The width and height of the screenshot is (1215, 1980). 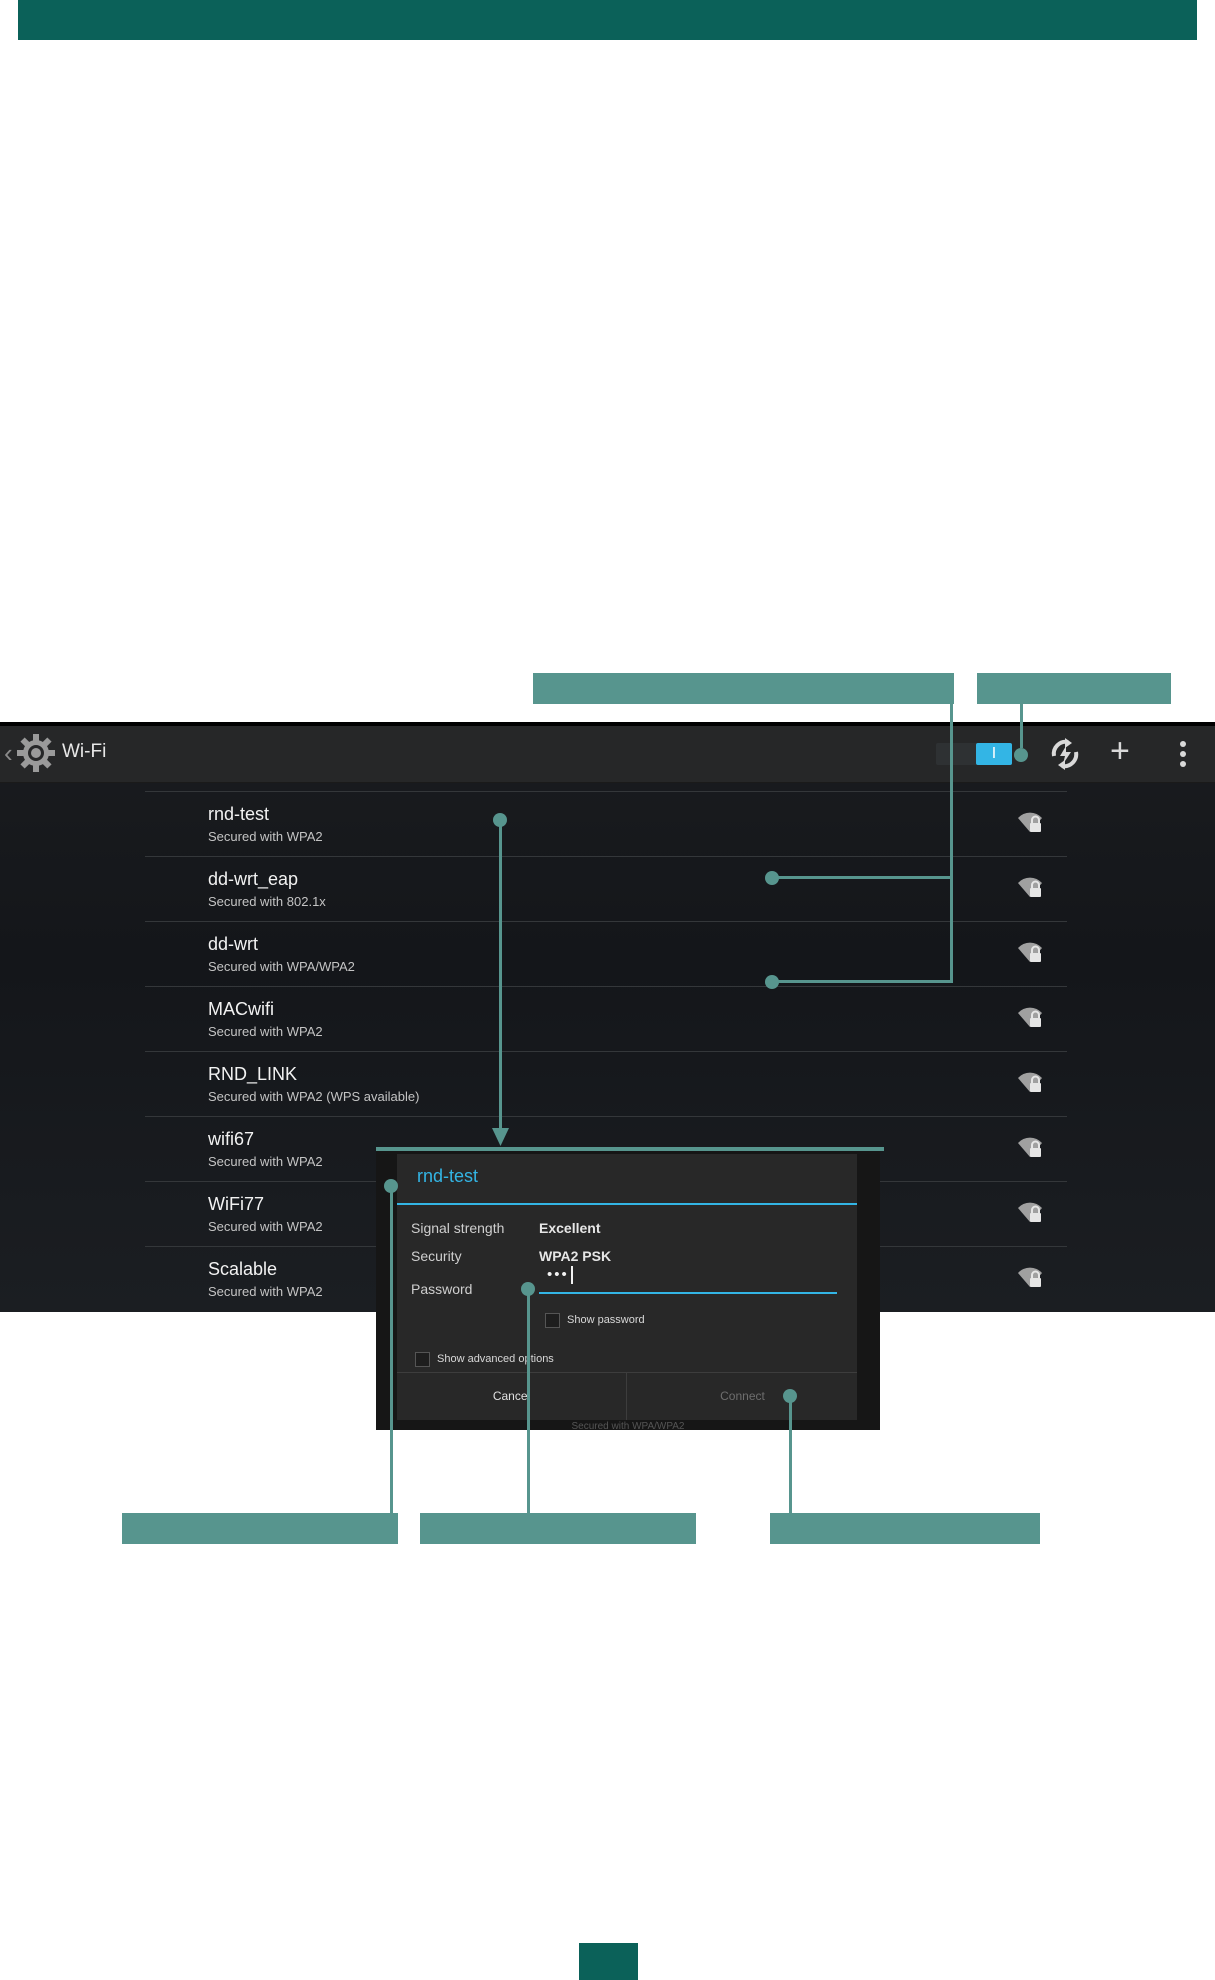 I want to click on show-password-checkbox, so click(x=552, y=1320).